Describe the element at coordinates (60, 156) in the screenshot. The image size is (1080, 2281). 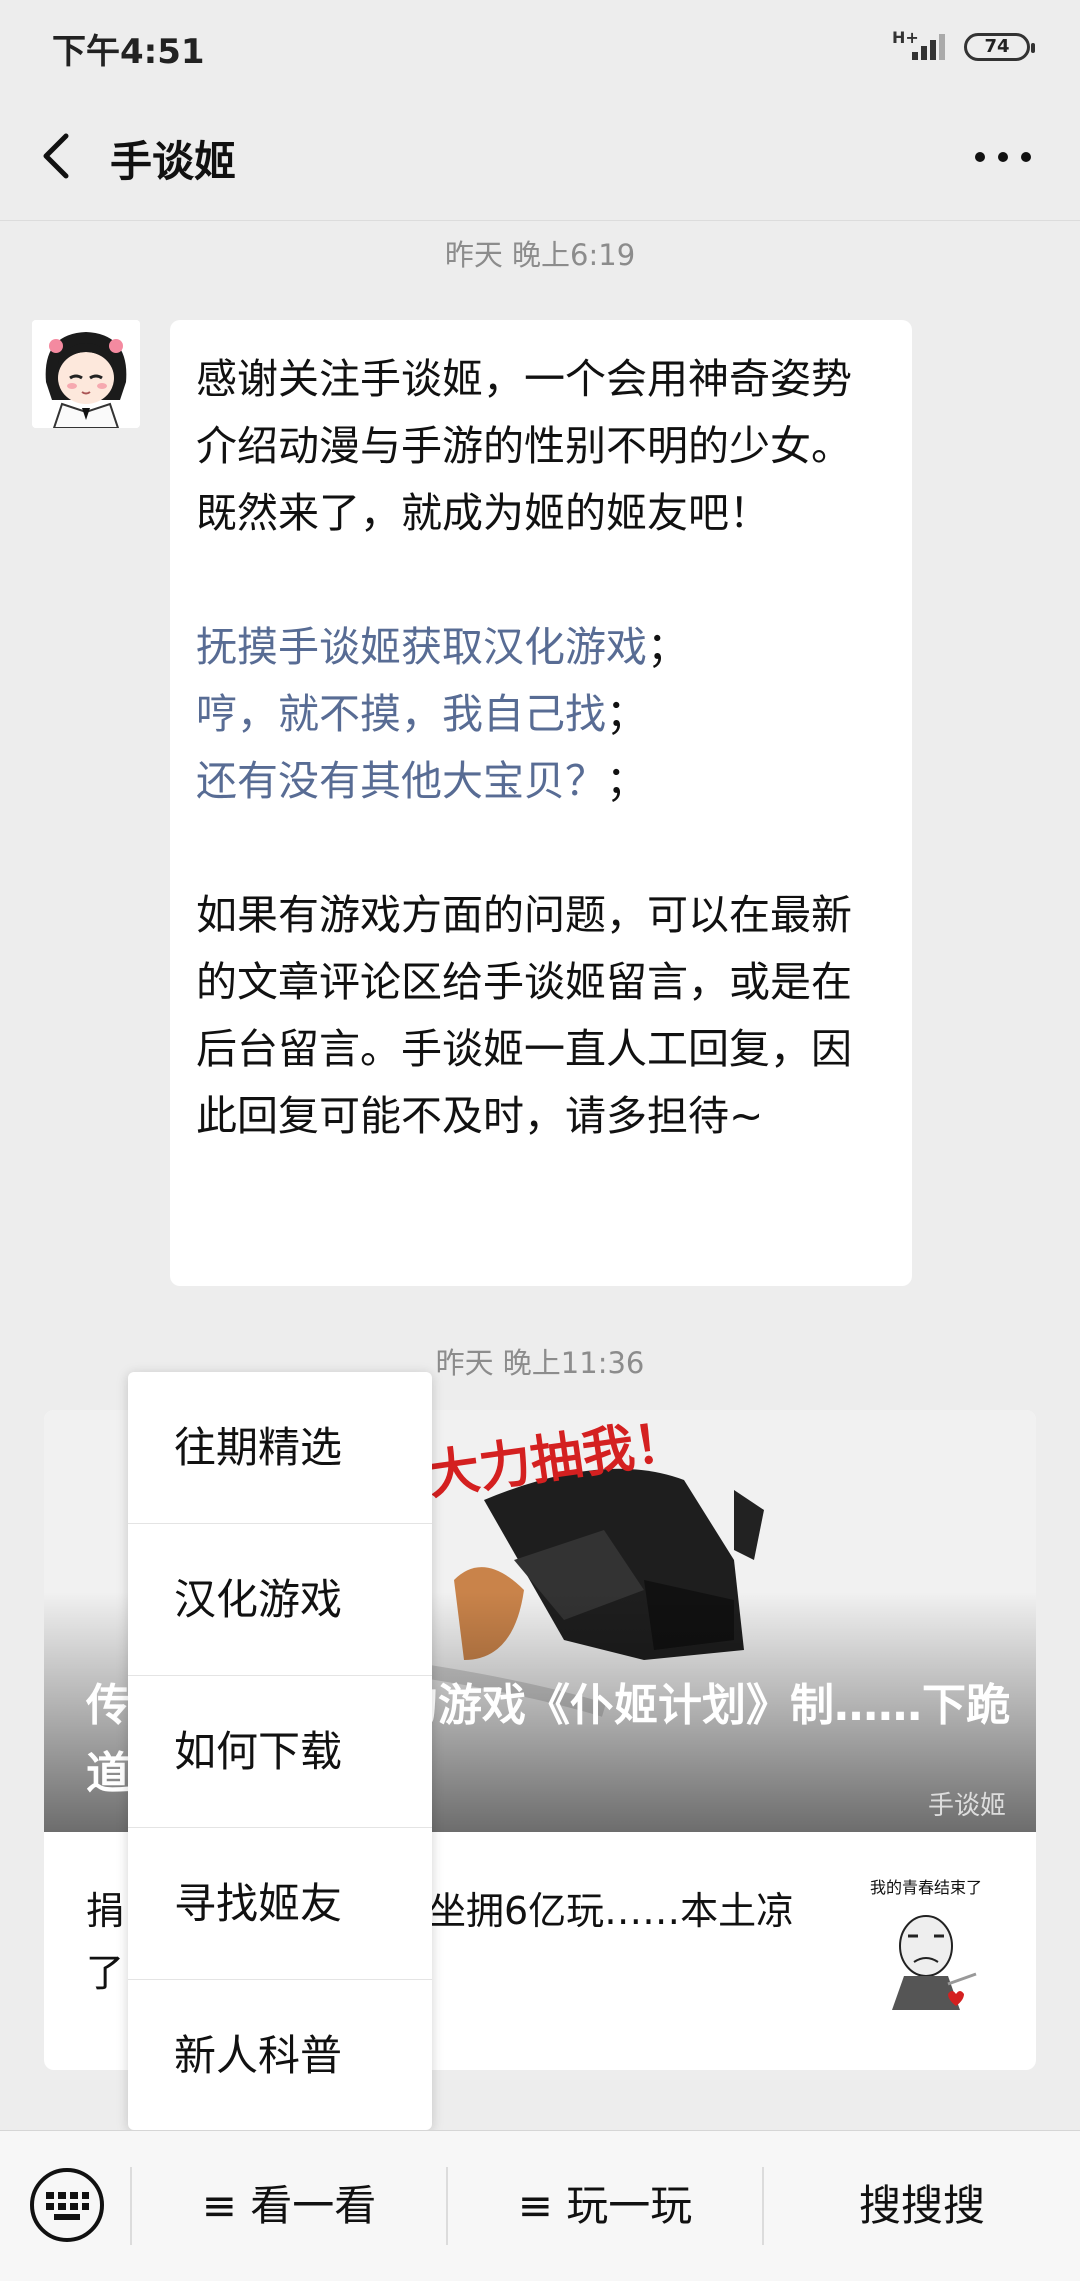
I see `back-arrow-icon` at that location.